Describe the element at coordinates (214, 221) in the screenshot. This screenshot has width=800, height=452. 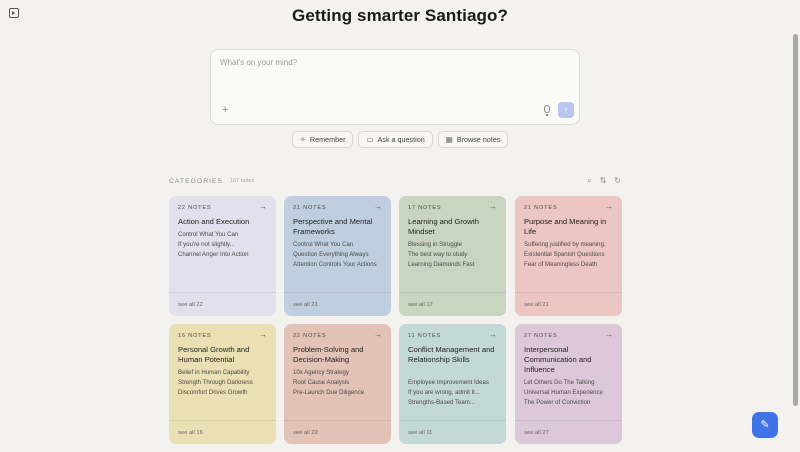
I see `card-title: Action and Execution` at that location.